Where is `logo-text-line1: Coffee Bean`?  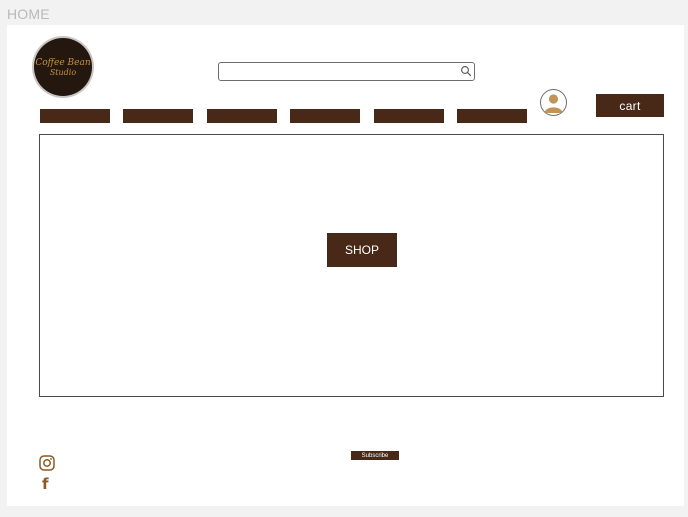
logo-text-line1: Coffee Bean is located at coordinates (63, 62).